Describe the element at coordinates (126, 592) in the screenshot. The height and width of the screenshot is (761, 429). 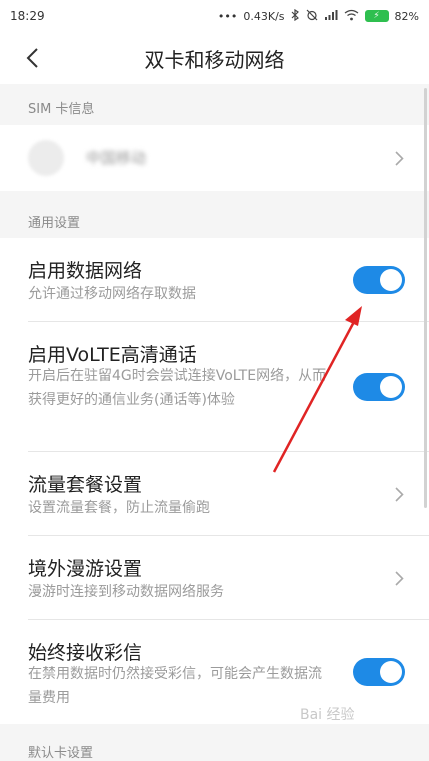
I see `setting-subtitle: 漫游时连接到移动数据网络服务` at that location.